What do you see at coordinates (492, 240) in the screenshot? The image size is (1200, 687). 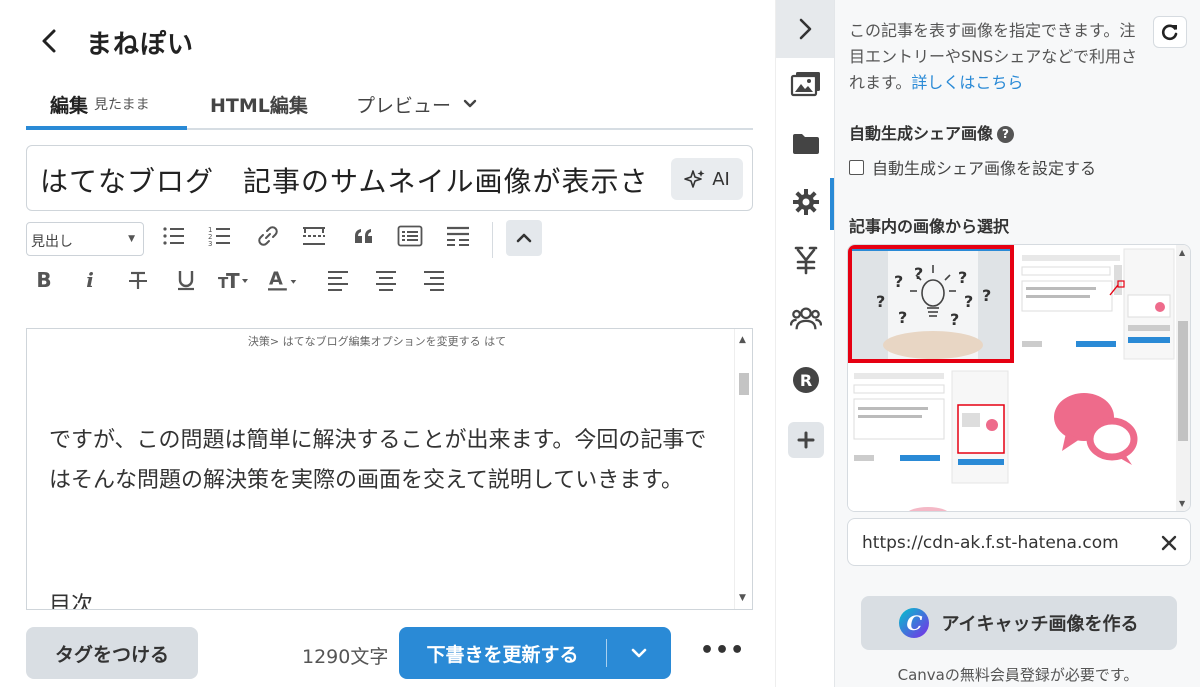 I see `toolbar-divider` at bounding box center [492, 240].